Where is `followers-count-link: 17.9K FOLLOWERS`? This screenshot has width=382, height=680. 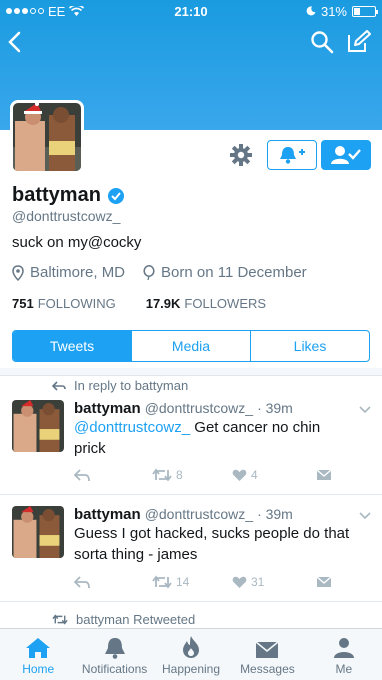 followers-count-link: 17.9K FOLLOWERS is located at coordinates (206, 303).